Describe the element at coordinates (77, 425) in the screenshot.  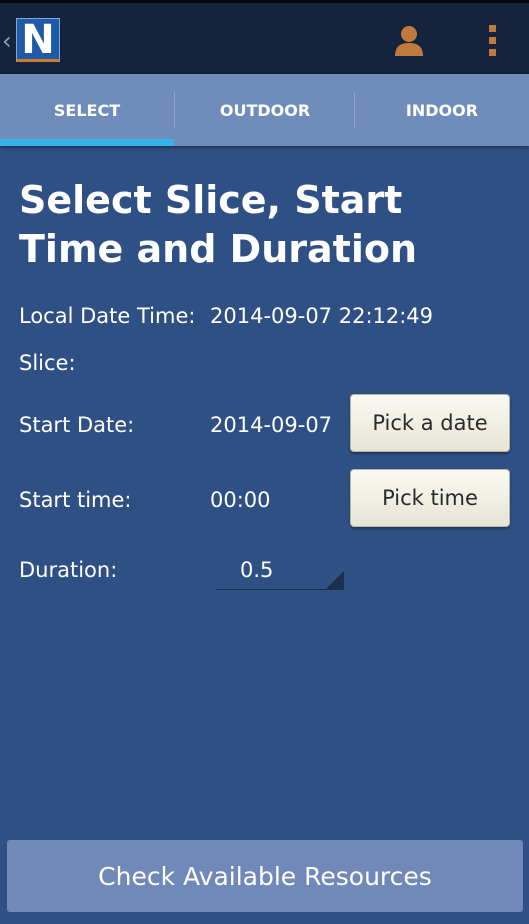
I see `start-date-label: Start Date:` at that location.